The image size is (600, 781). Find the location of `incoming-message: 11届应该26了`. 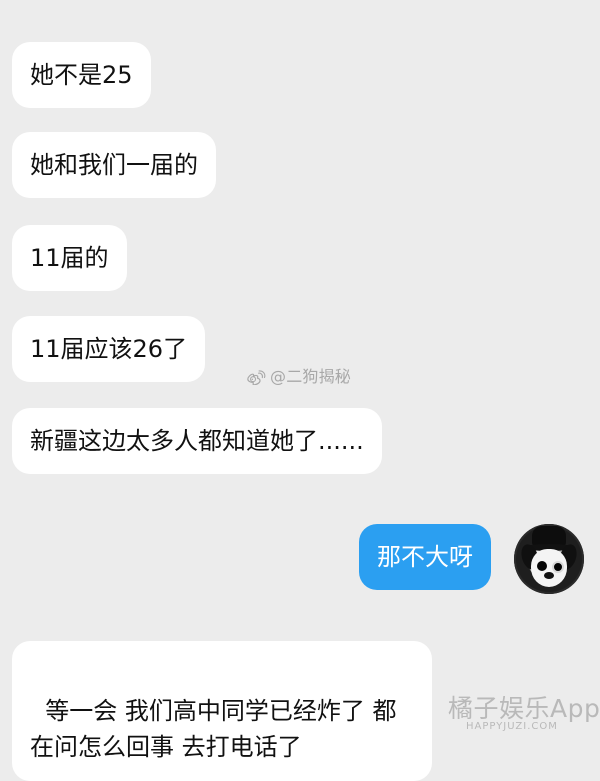

incoming-message: 11届应该26了 is located at coordinates (109, 349).